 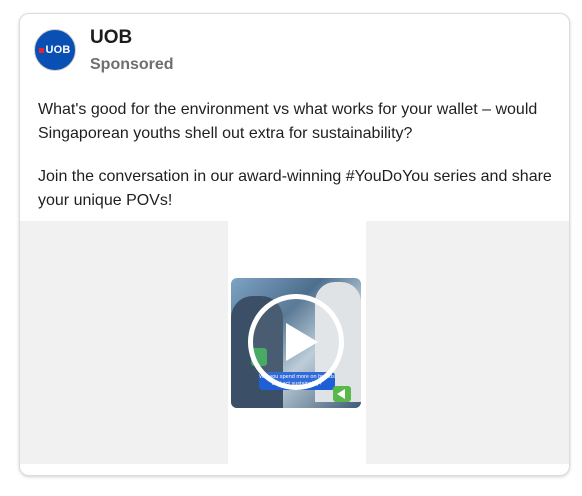 I want to click on sponsored-label: Sponsored, so click(x=132, y=64).